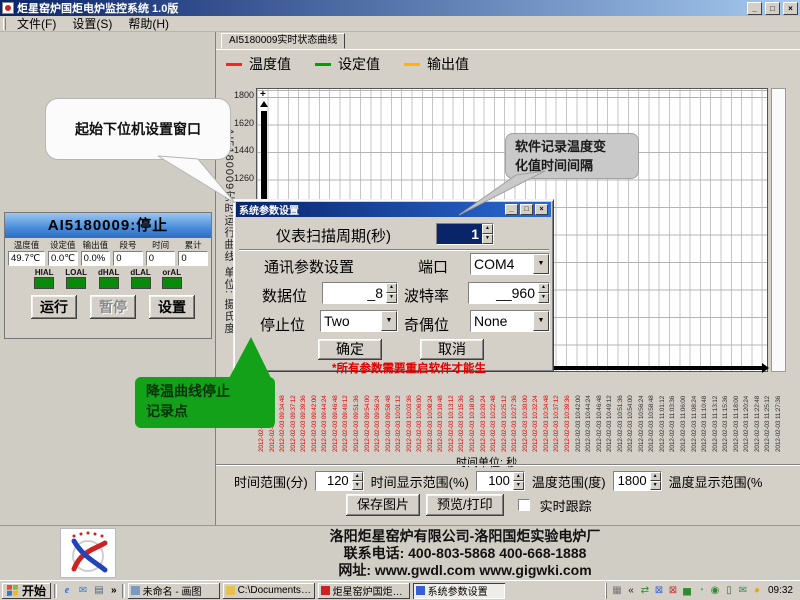  What do you see at coordinates (568, 482) in the screenshot?
I see `temp-range-label: 温度范围(度)` at bounding box center [568, 482].